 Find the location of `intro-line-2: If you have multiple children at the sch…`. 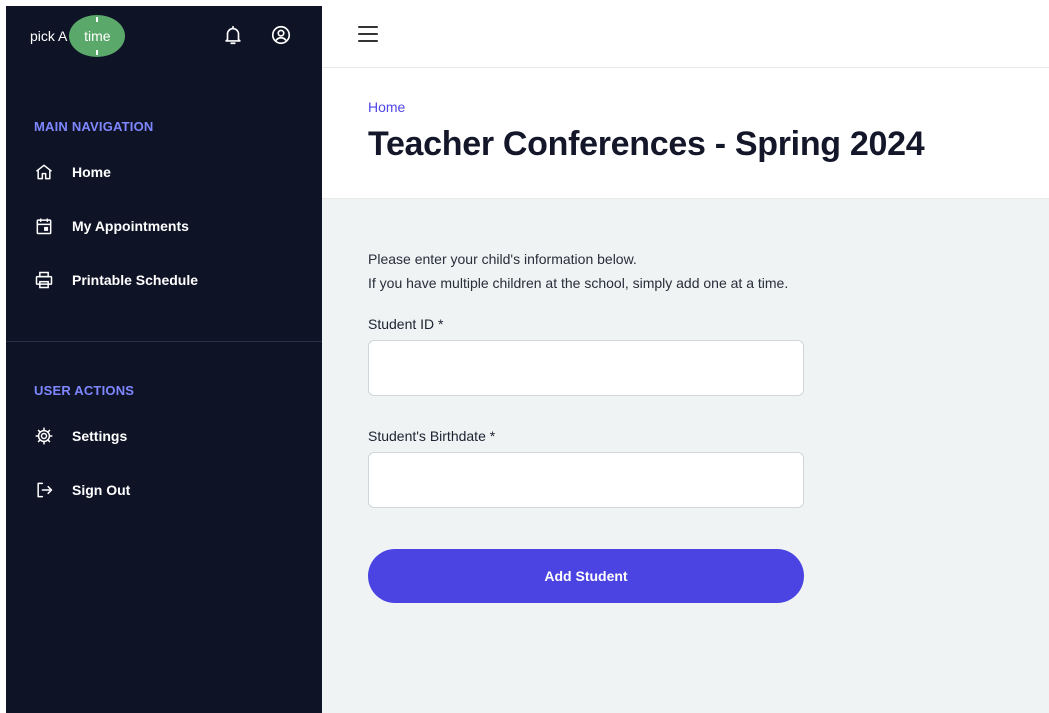

intro-line-2: If you have multiple children at the sch… is located at coordinates (578, 283).